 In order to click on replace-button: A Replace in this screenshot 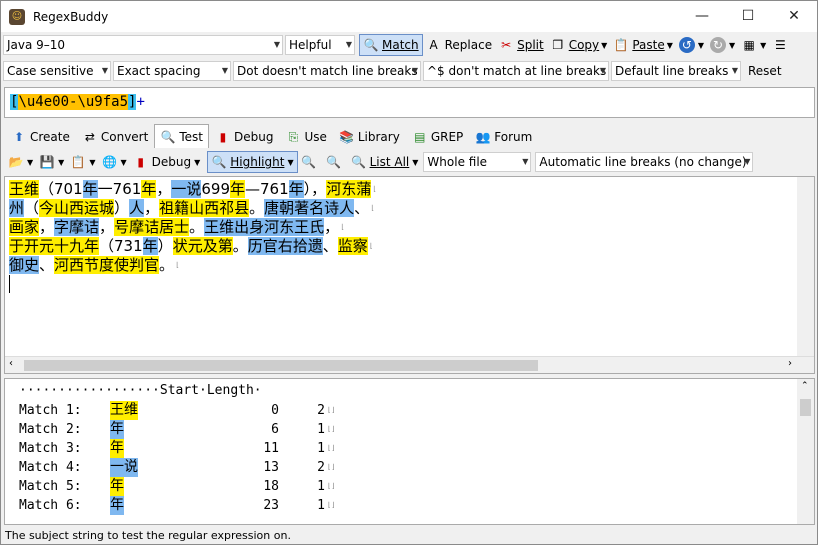, I will do `click(459, 45)`.